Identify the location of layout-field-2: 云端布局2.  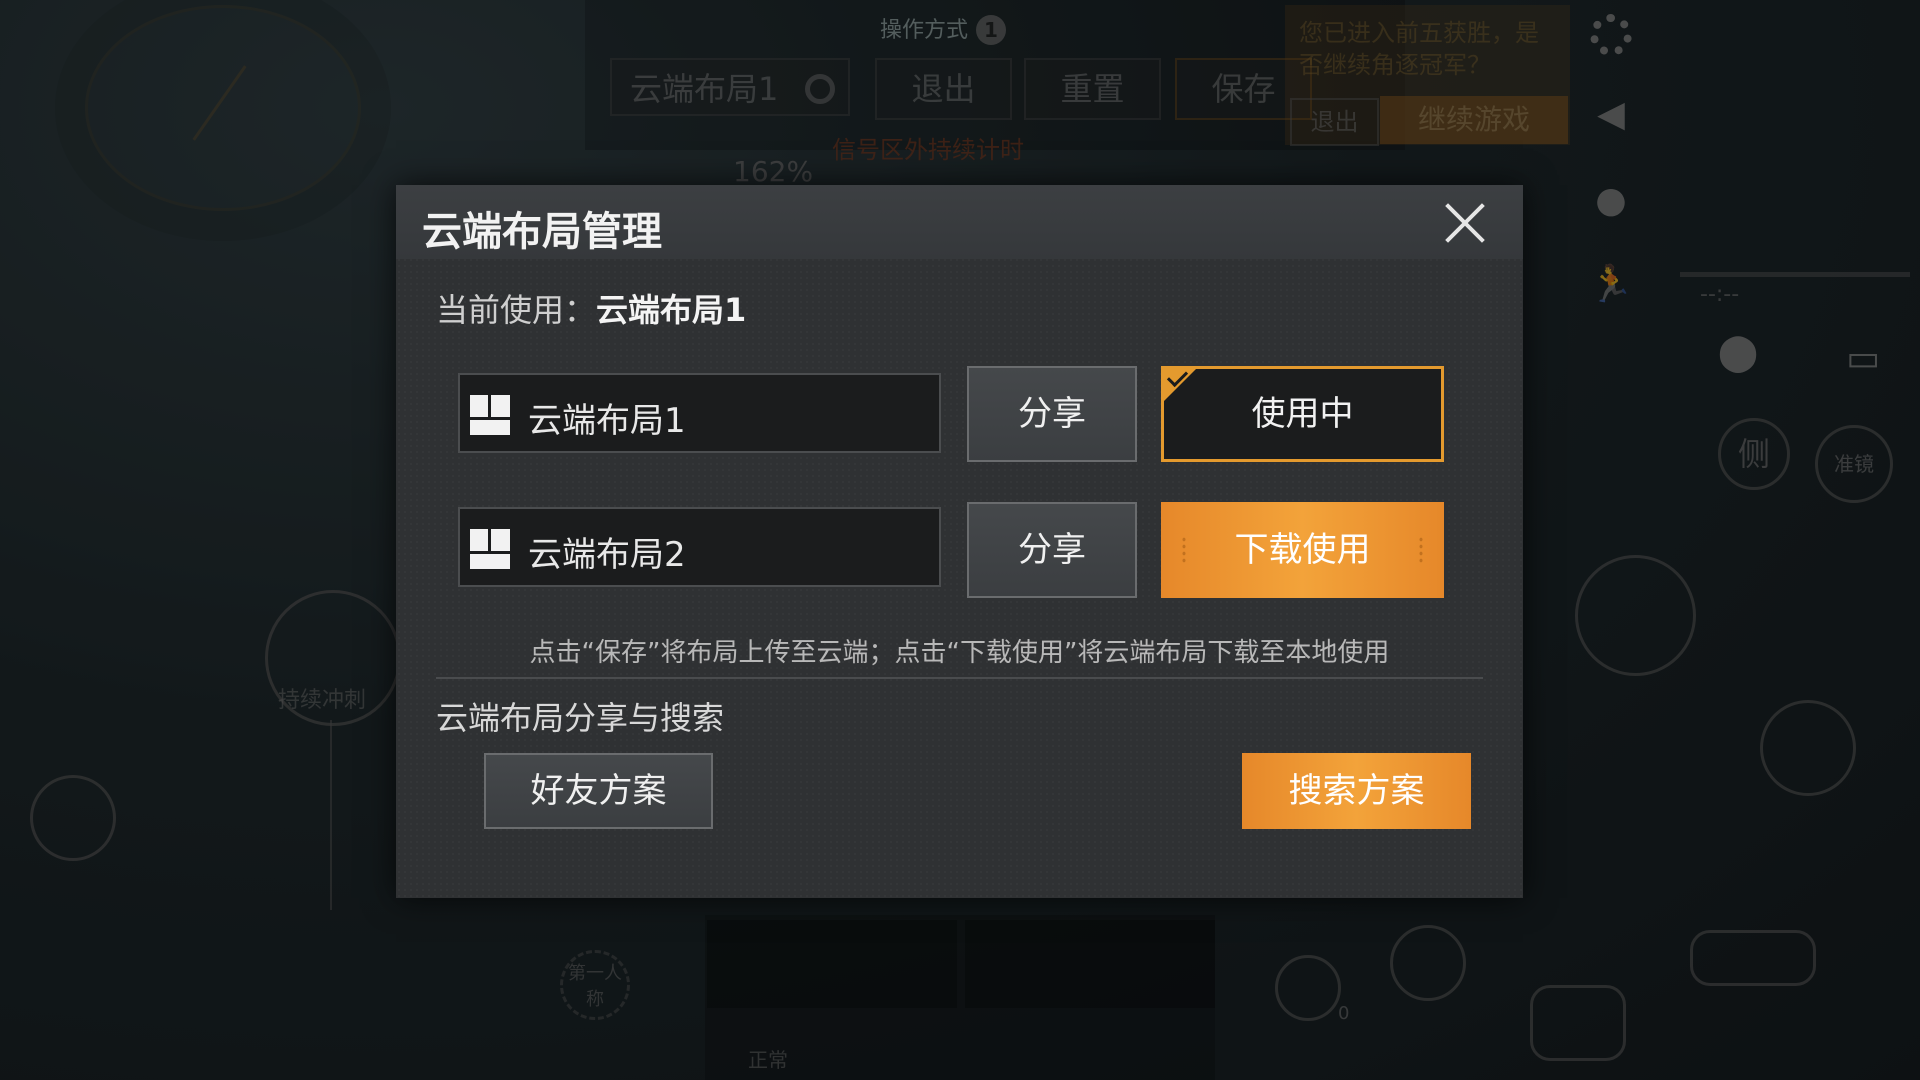
(699, 547).